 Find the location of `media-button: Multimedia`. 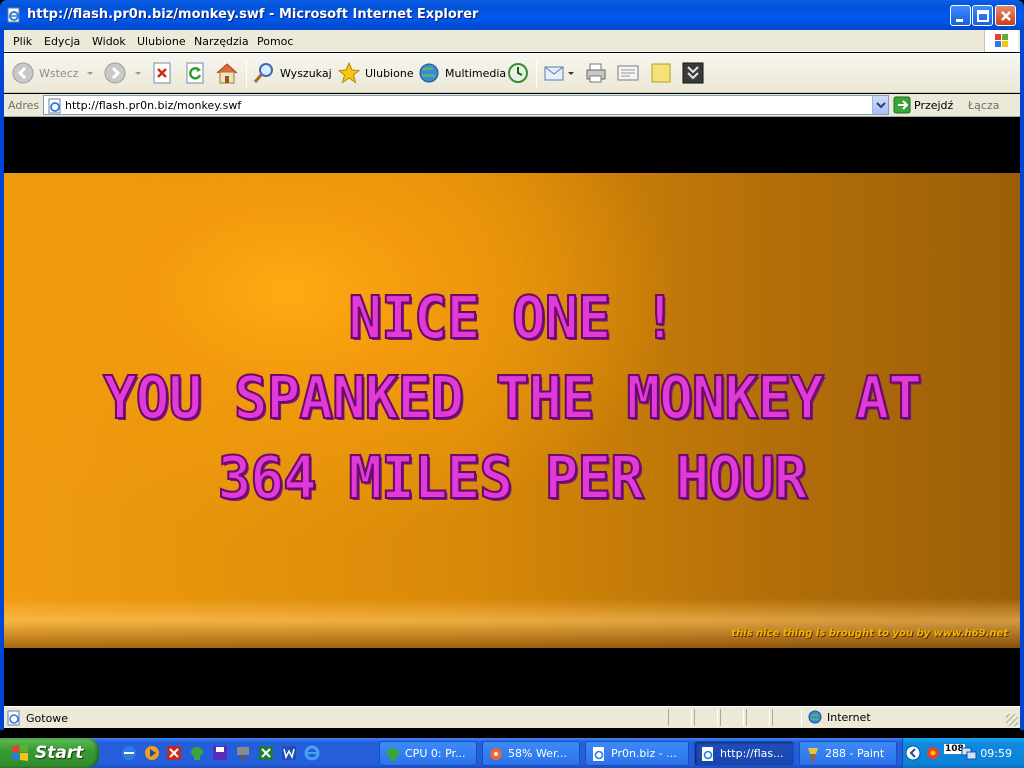

media-button: Multimedia is located at coordinates (461, 73).